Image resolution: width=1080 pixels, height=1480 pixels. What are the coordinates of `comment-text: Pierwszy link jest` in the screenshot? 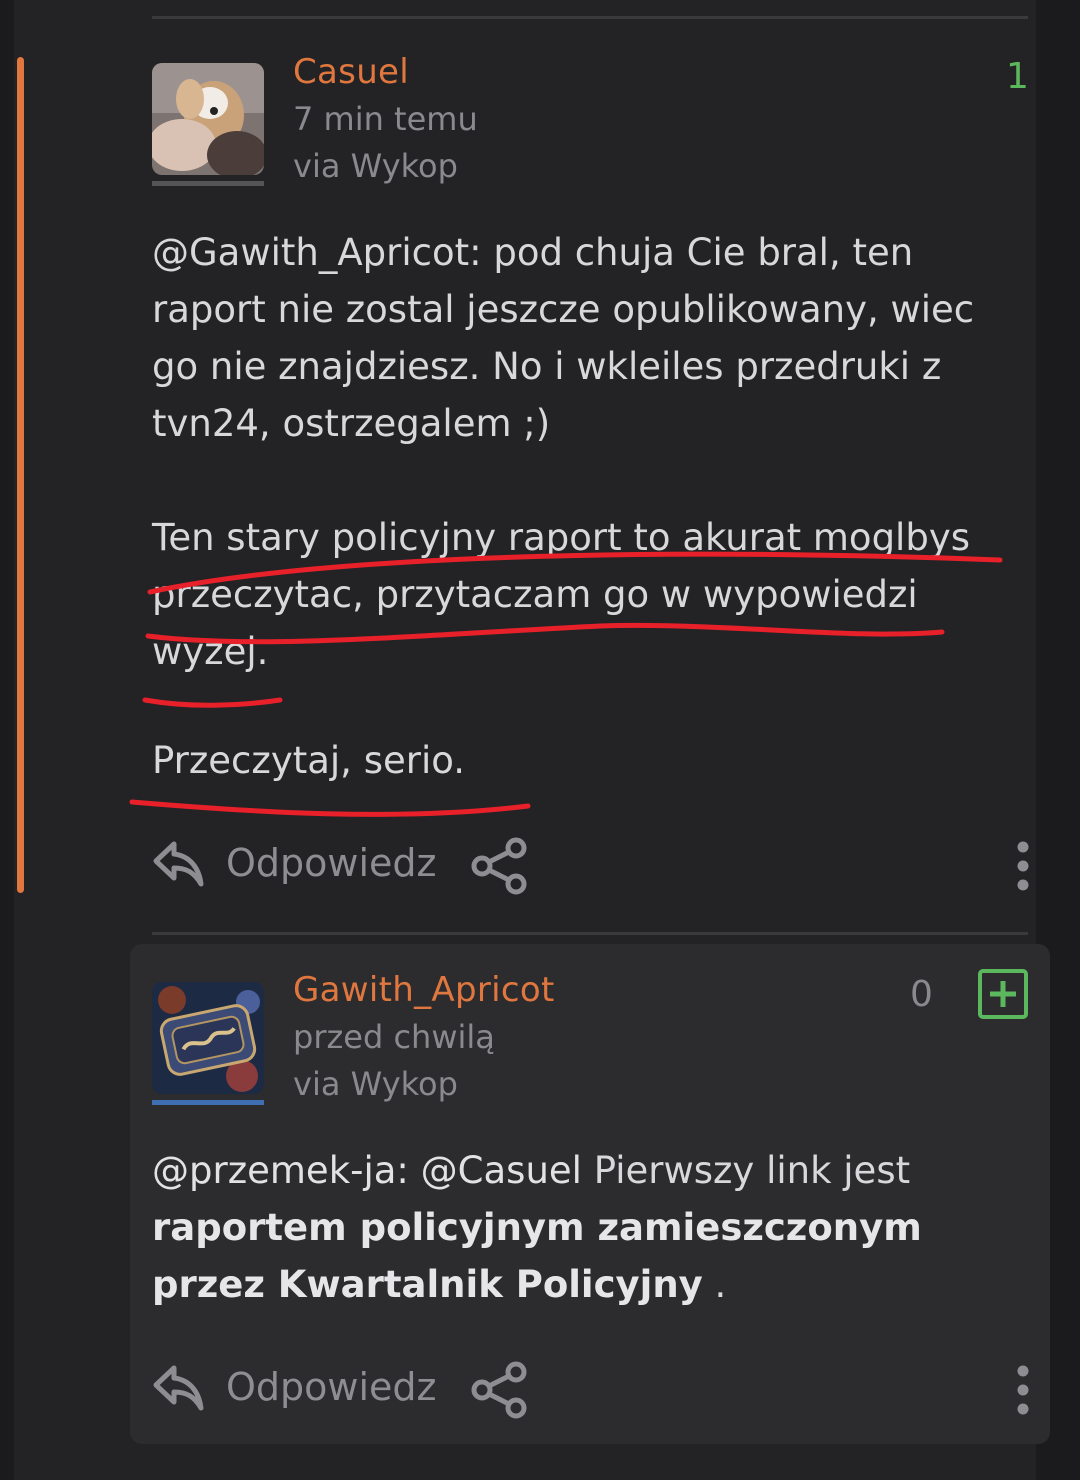 It's located at (752, 1170).